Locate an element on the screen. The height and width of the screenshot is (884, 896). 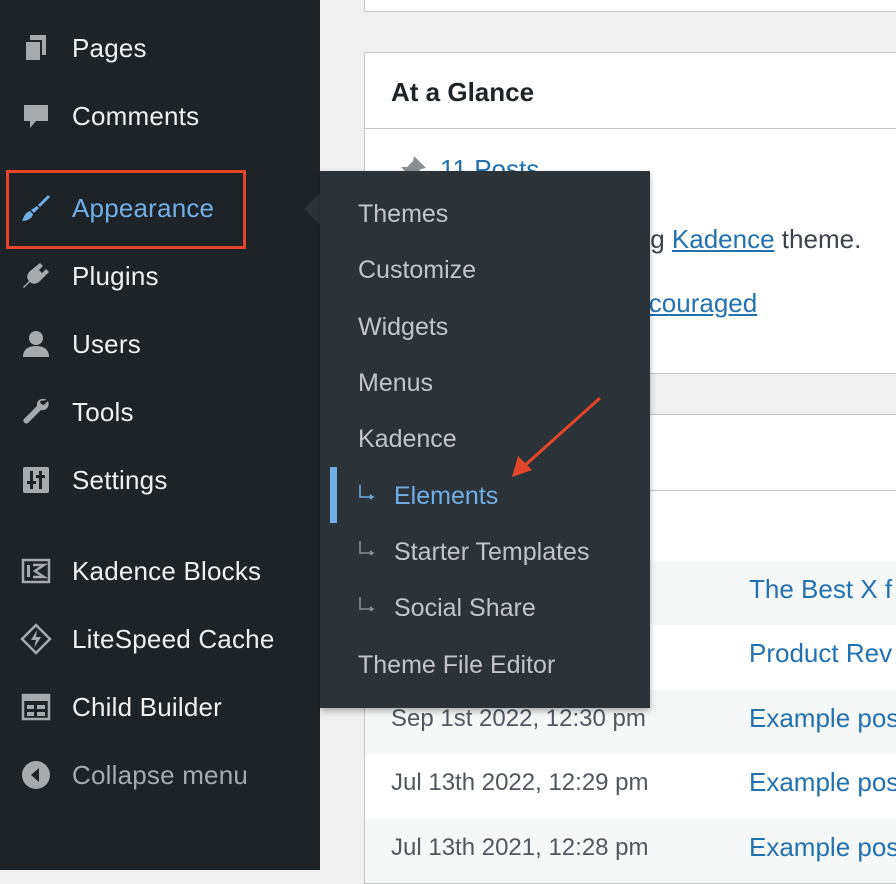
sidebar-item-label: Kadence Blocks is located at coordinates (167, 570).